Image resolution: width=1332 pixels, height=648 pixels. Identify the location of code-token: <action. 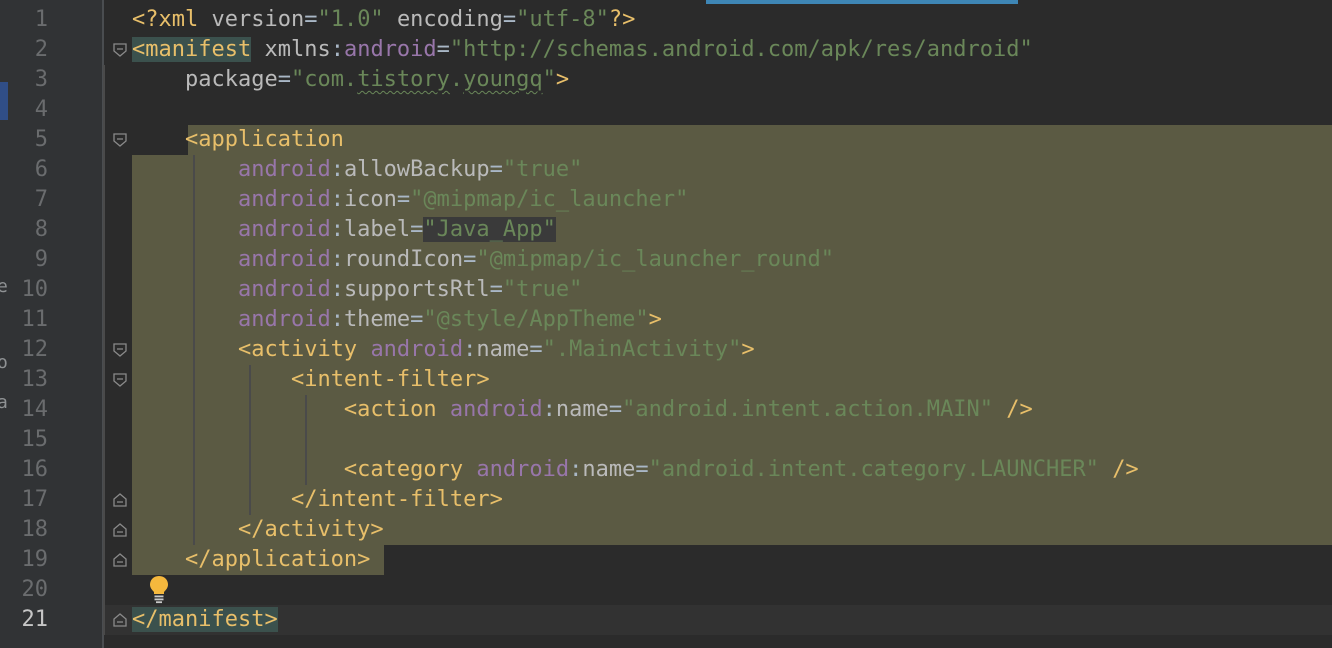
(390, 409).